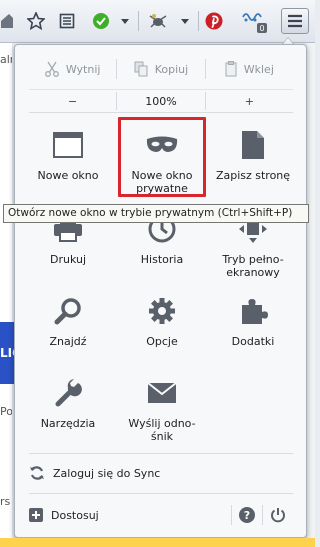 The height and width of the screenshot is (547, 320). What do you see at coordinates (311, 295) in the screenshot?
I see `page-scrollbar` at bounding box center [311, 295].